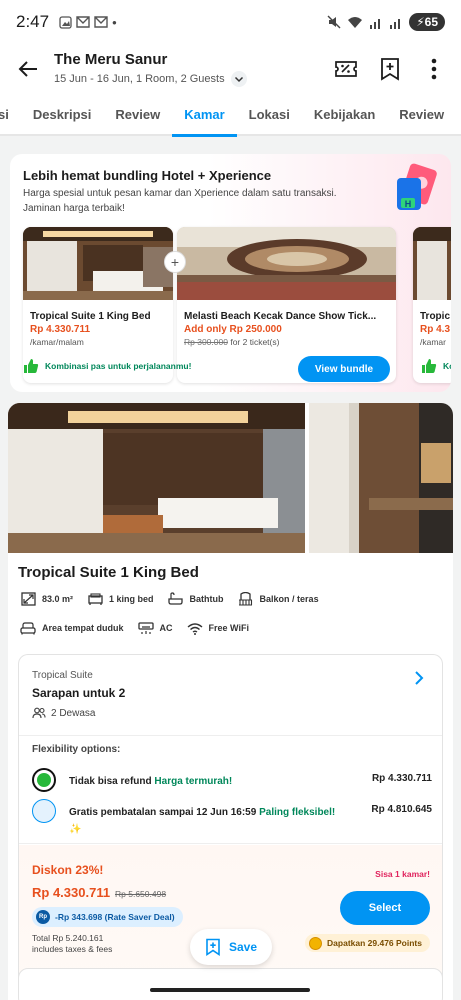  I want to click on tab-review: Review, so click(137, 114).